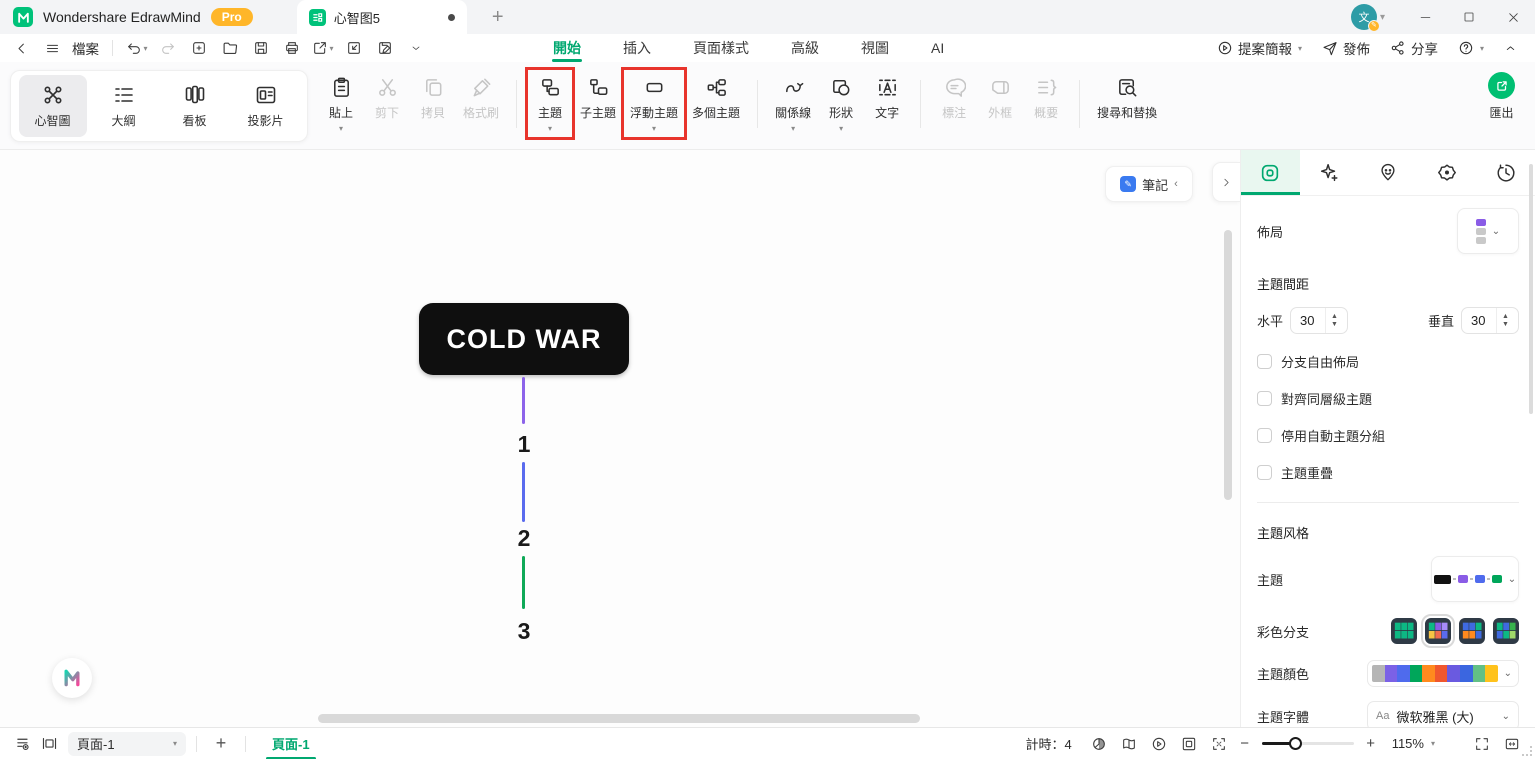 Image resolution: width=1535 pixels, height=759 pixels. What do you see at coordinates (598, 96) in the screenshot?
I see `subtopic-button: 子主題` at bounding box center [598, 96].